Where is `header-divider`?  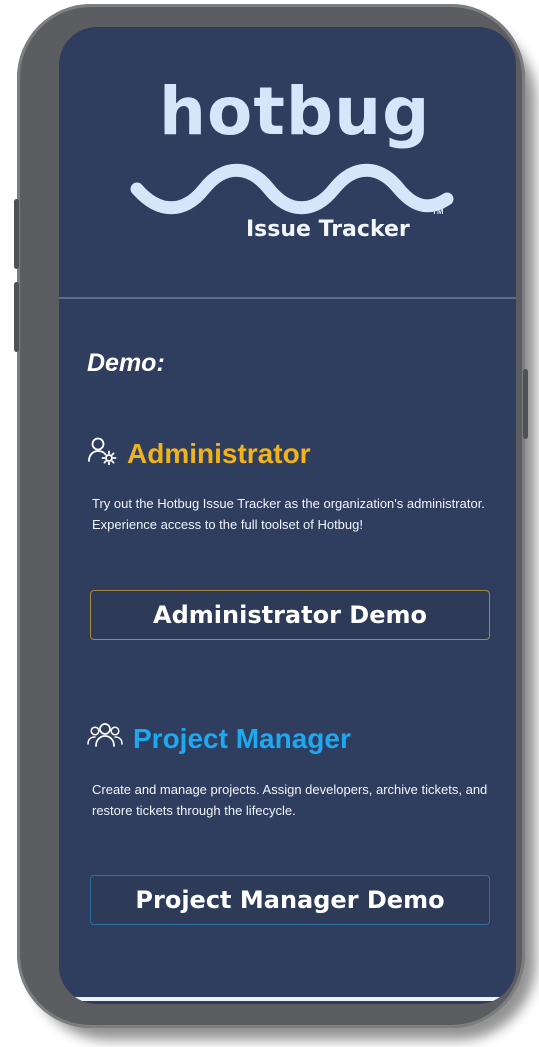
header-divider is located at coordinates (287, 298).